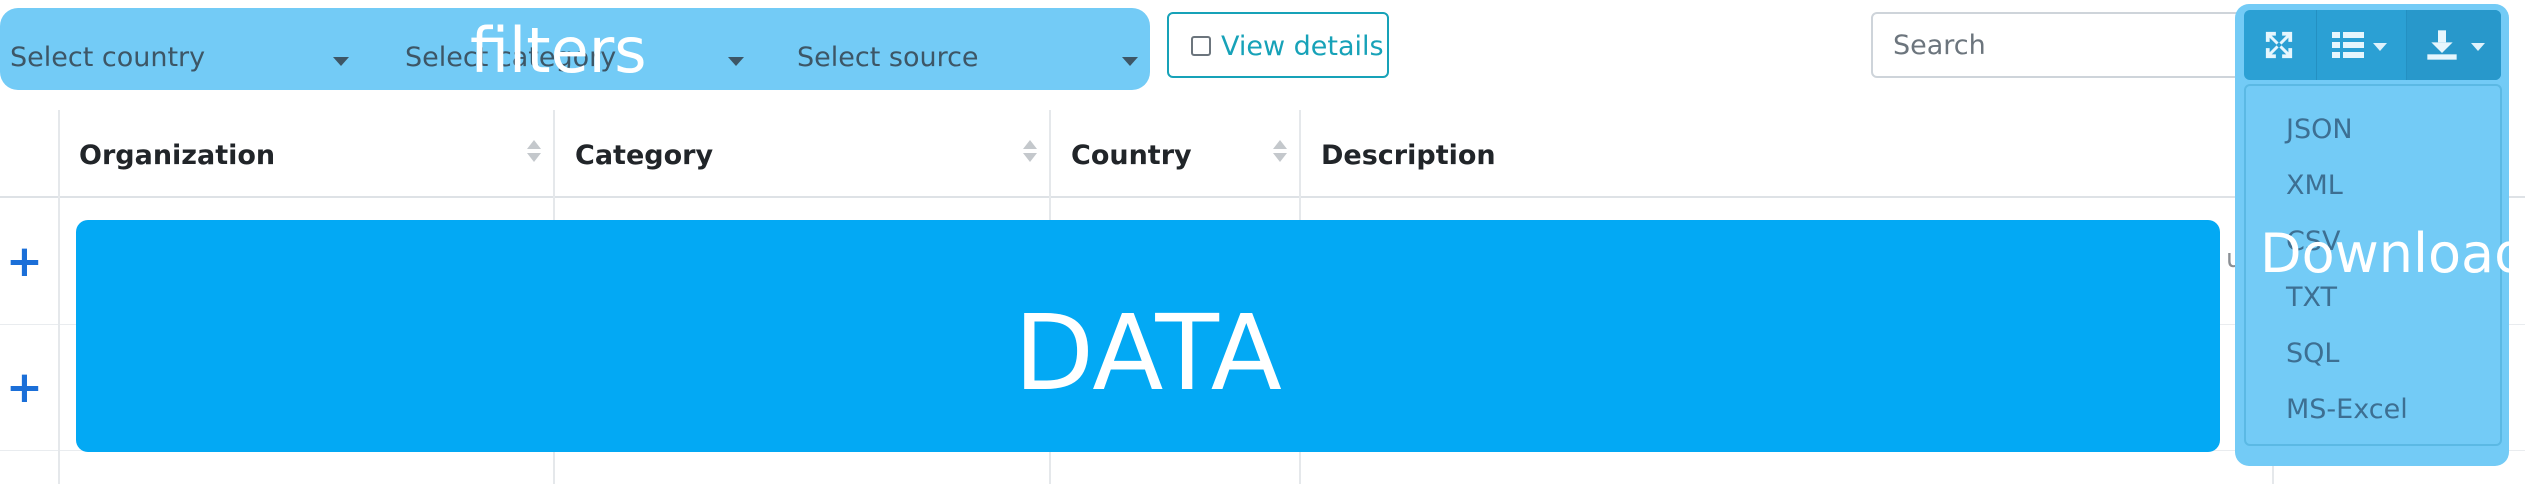 Image resolution: width=2525 pixels, height=484 pixels. I want to click on fullscreen-button, so click(2280, 45).